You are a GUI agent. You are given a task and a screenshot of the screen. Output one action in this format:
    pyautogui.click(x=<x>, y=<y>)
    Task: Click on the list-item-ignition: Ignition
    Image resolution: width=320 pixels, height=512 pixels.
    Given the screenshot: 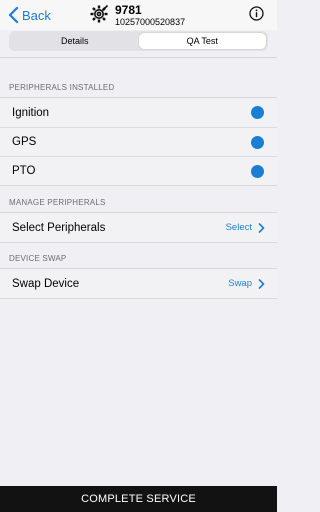 What is the action you would take?
    pyautogui.click(x=138, y=112)
    